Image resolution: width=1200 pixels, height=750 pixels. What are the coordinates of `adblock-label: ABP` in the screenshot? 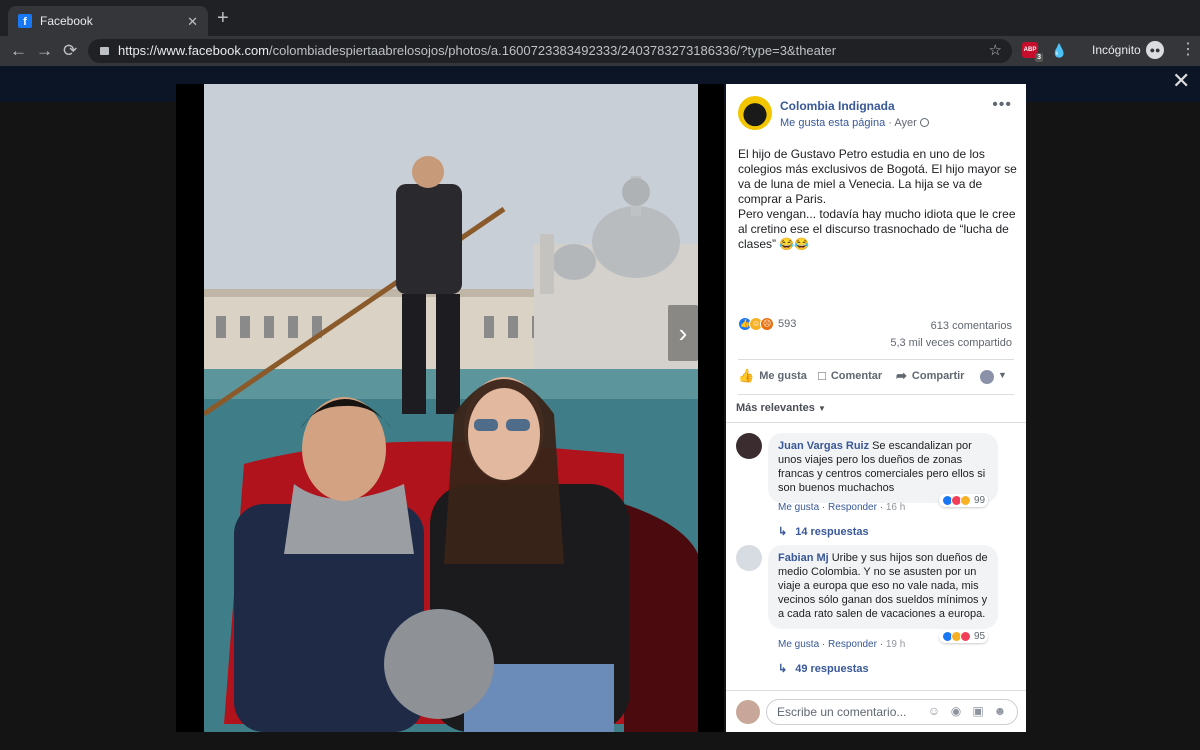 It's located at (1030, 50).